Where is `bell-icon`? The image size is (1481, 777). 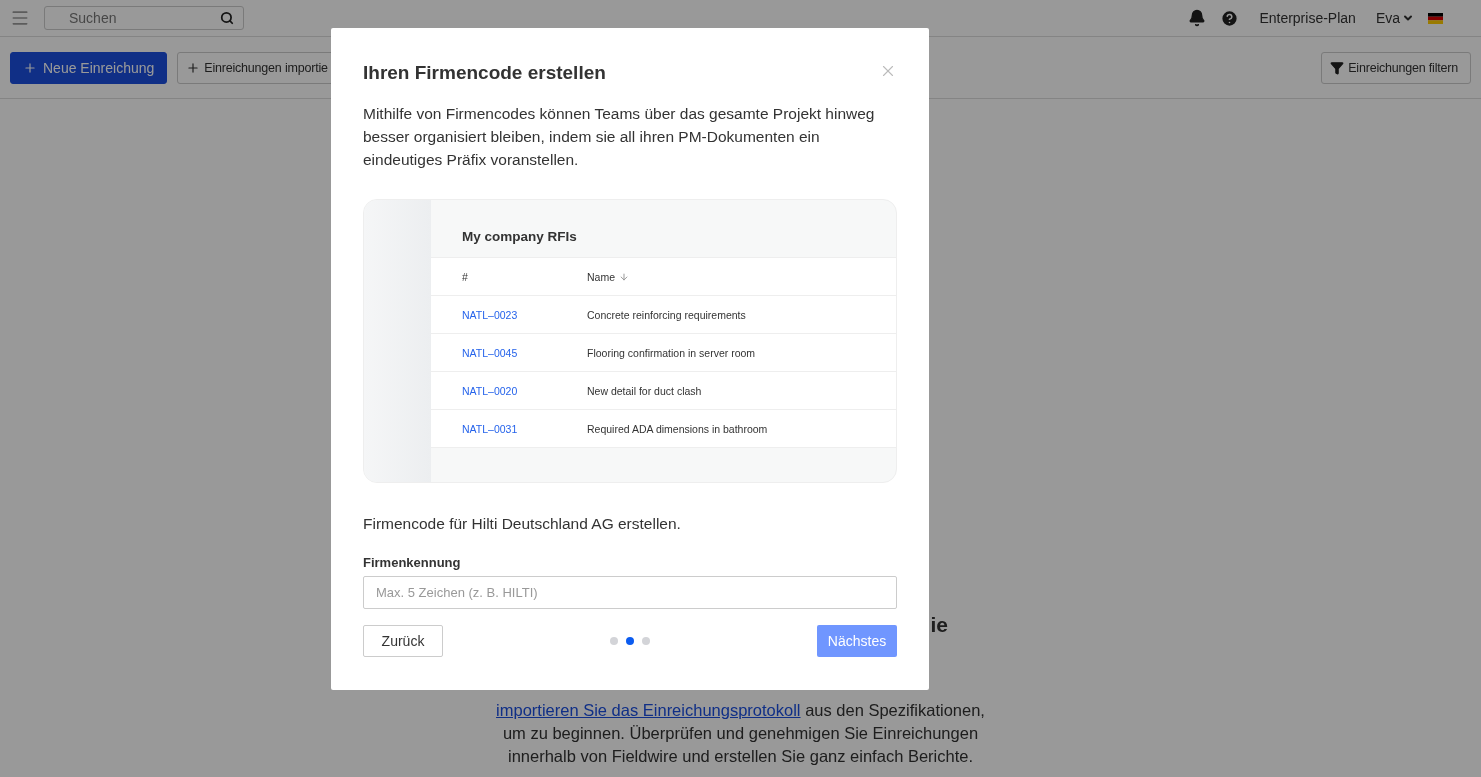
bell-icon is located at coordinates (1197, 18).